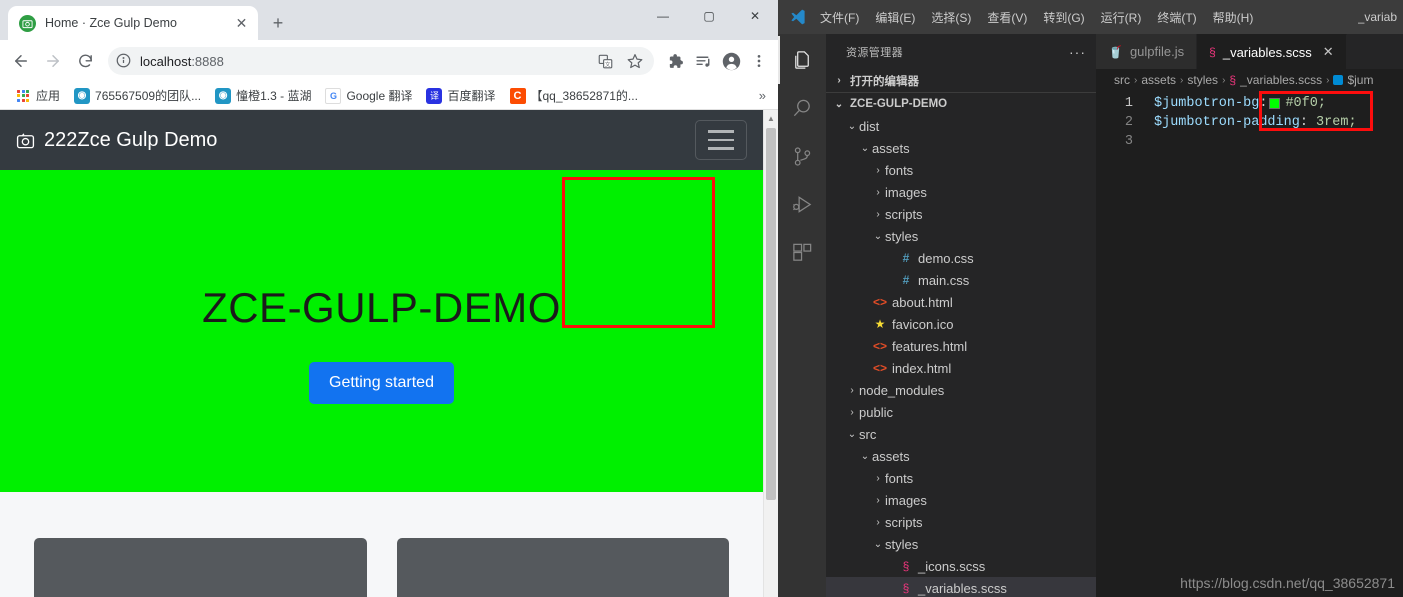  I want to click on menu-item-go: 转到(G), so click(1063, 17).